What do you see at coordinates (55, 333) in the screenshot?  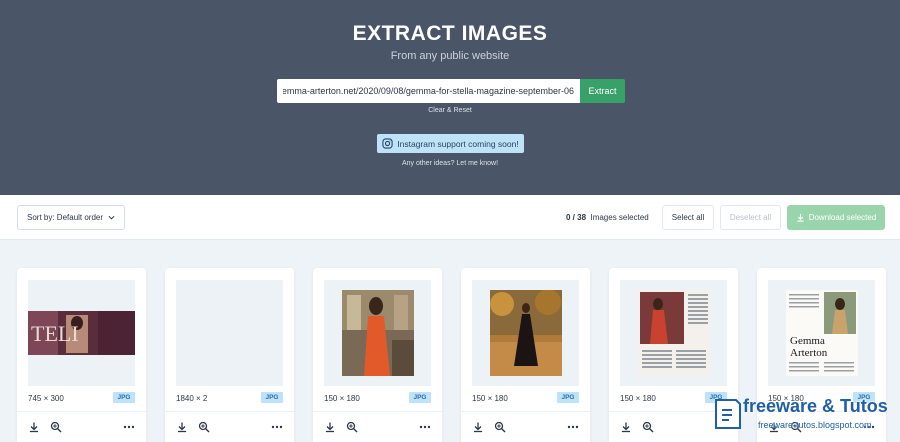 I see `magazine-masthead: TELI` at bounding box center [55, 333].